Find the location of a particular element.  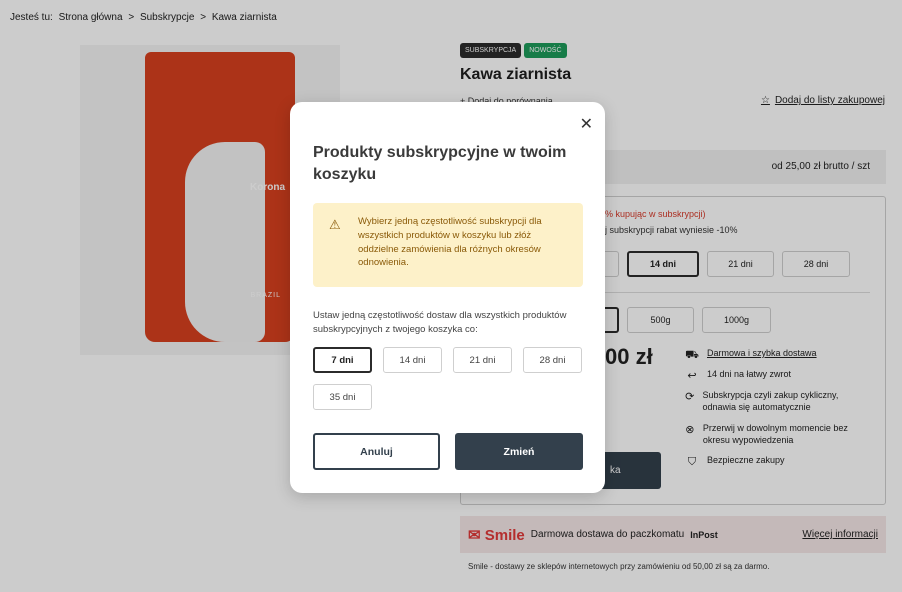

frequency-option-14: 14 dni is located at coordinates (412, 360).